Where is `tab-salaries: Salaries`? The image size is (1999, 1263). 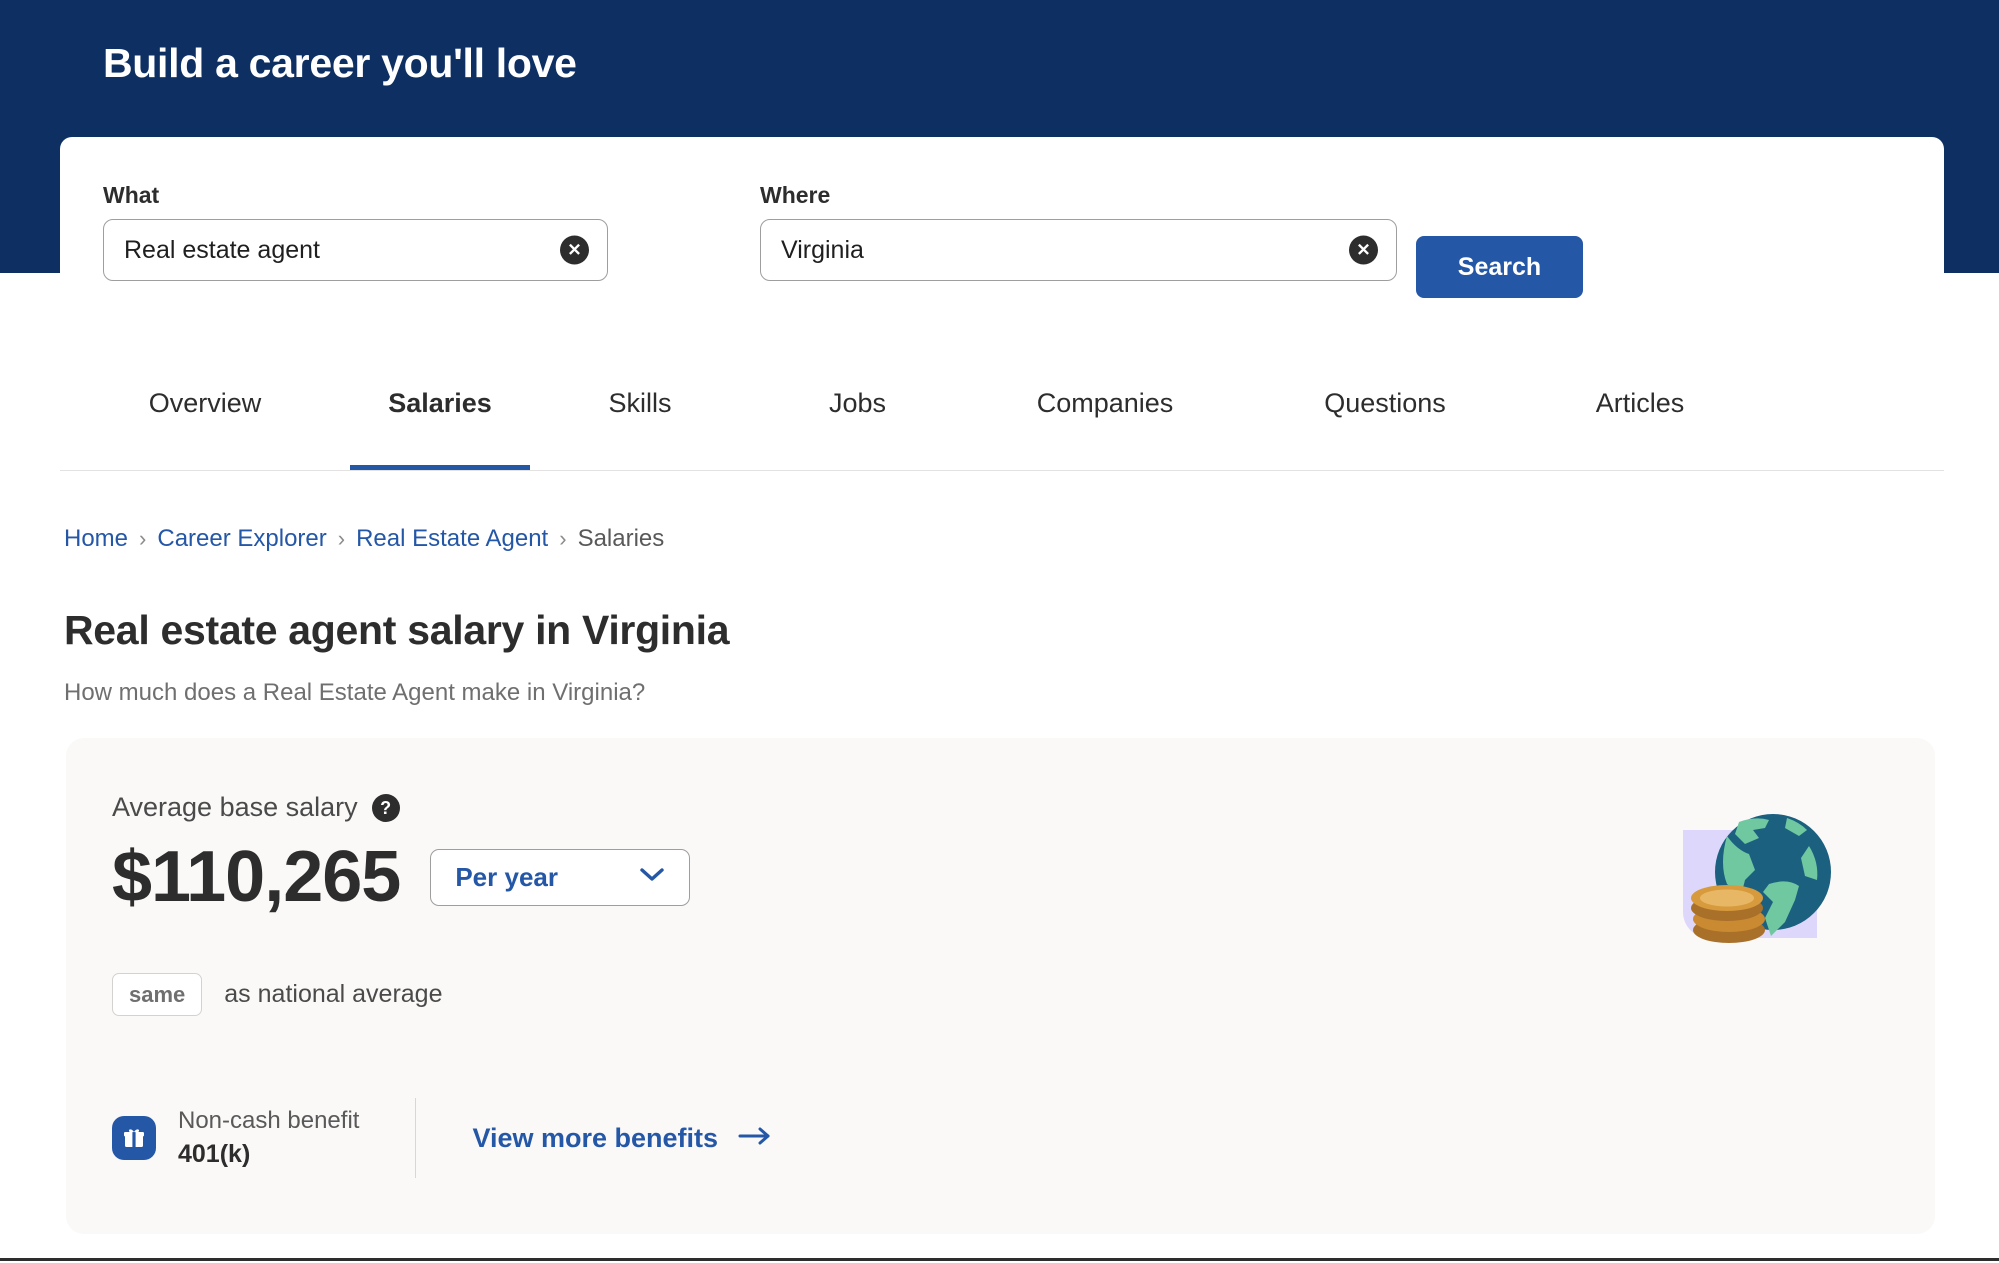 tab-salaries: Salaries is located at coordinates (440, 403).